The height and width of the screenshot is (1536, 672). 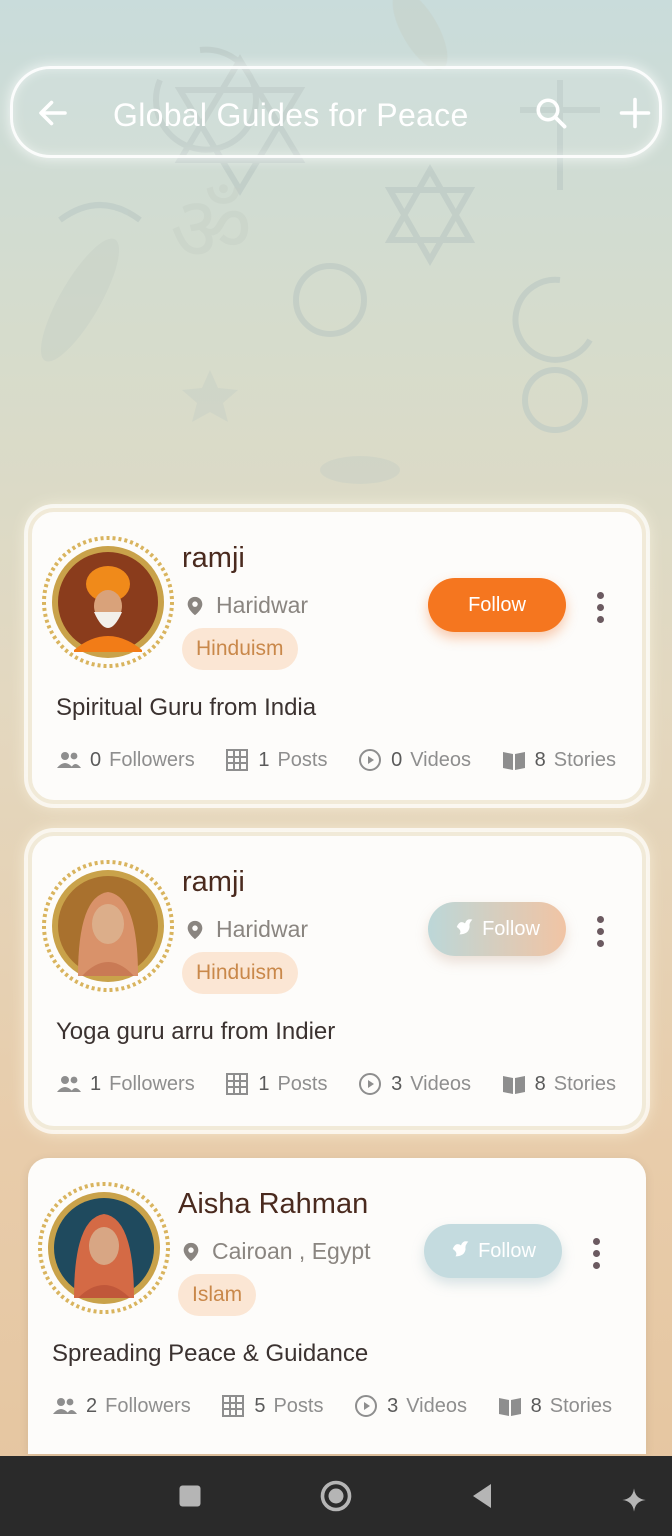 I want to click on back-triangle-icon, so click(x=482, y=1496).